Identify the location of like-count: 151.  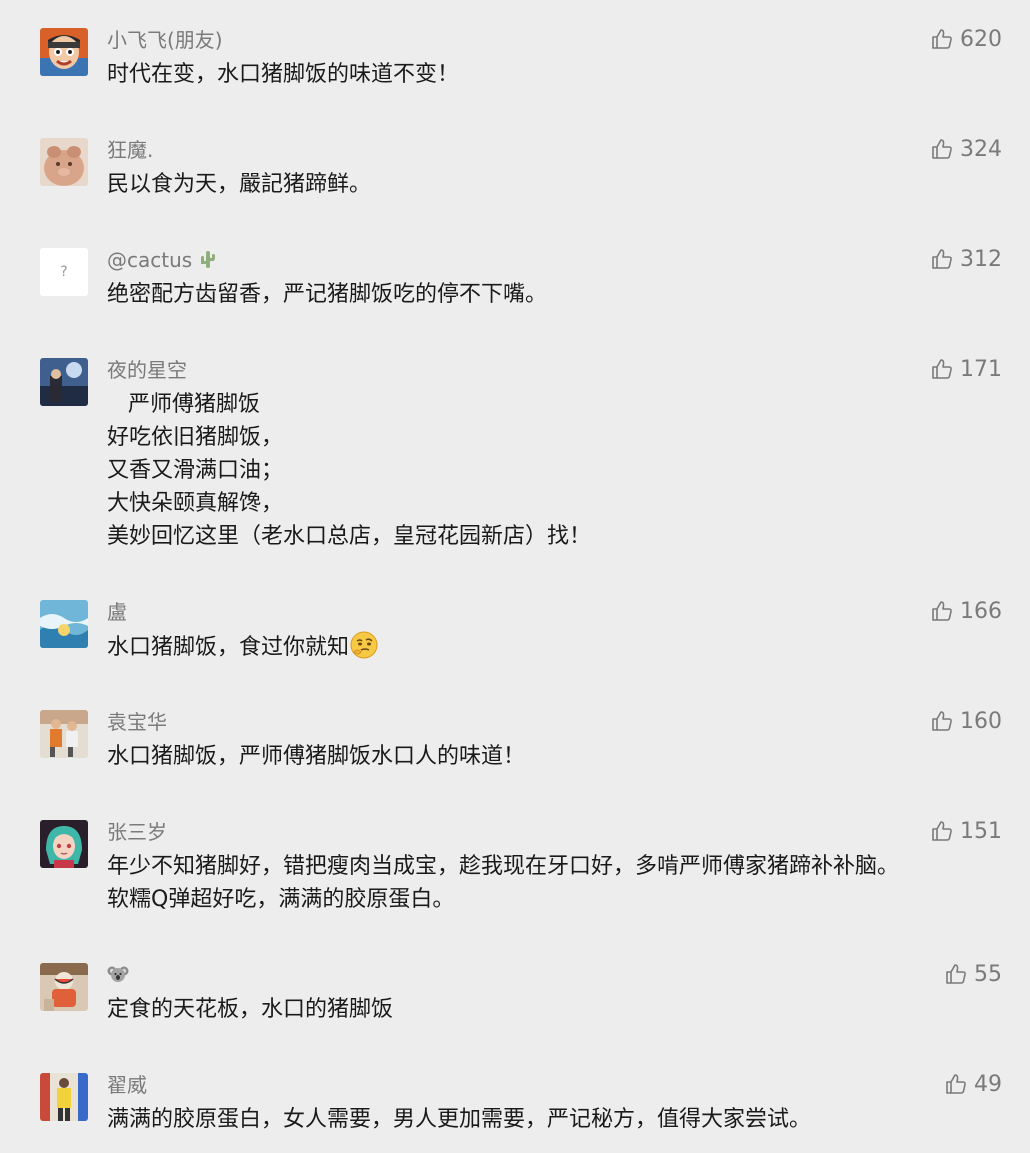
(981, 831).